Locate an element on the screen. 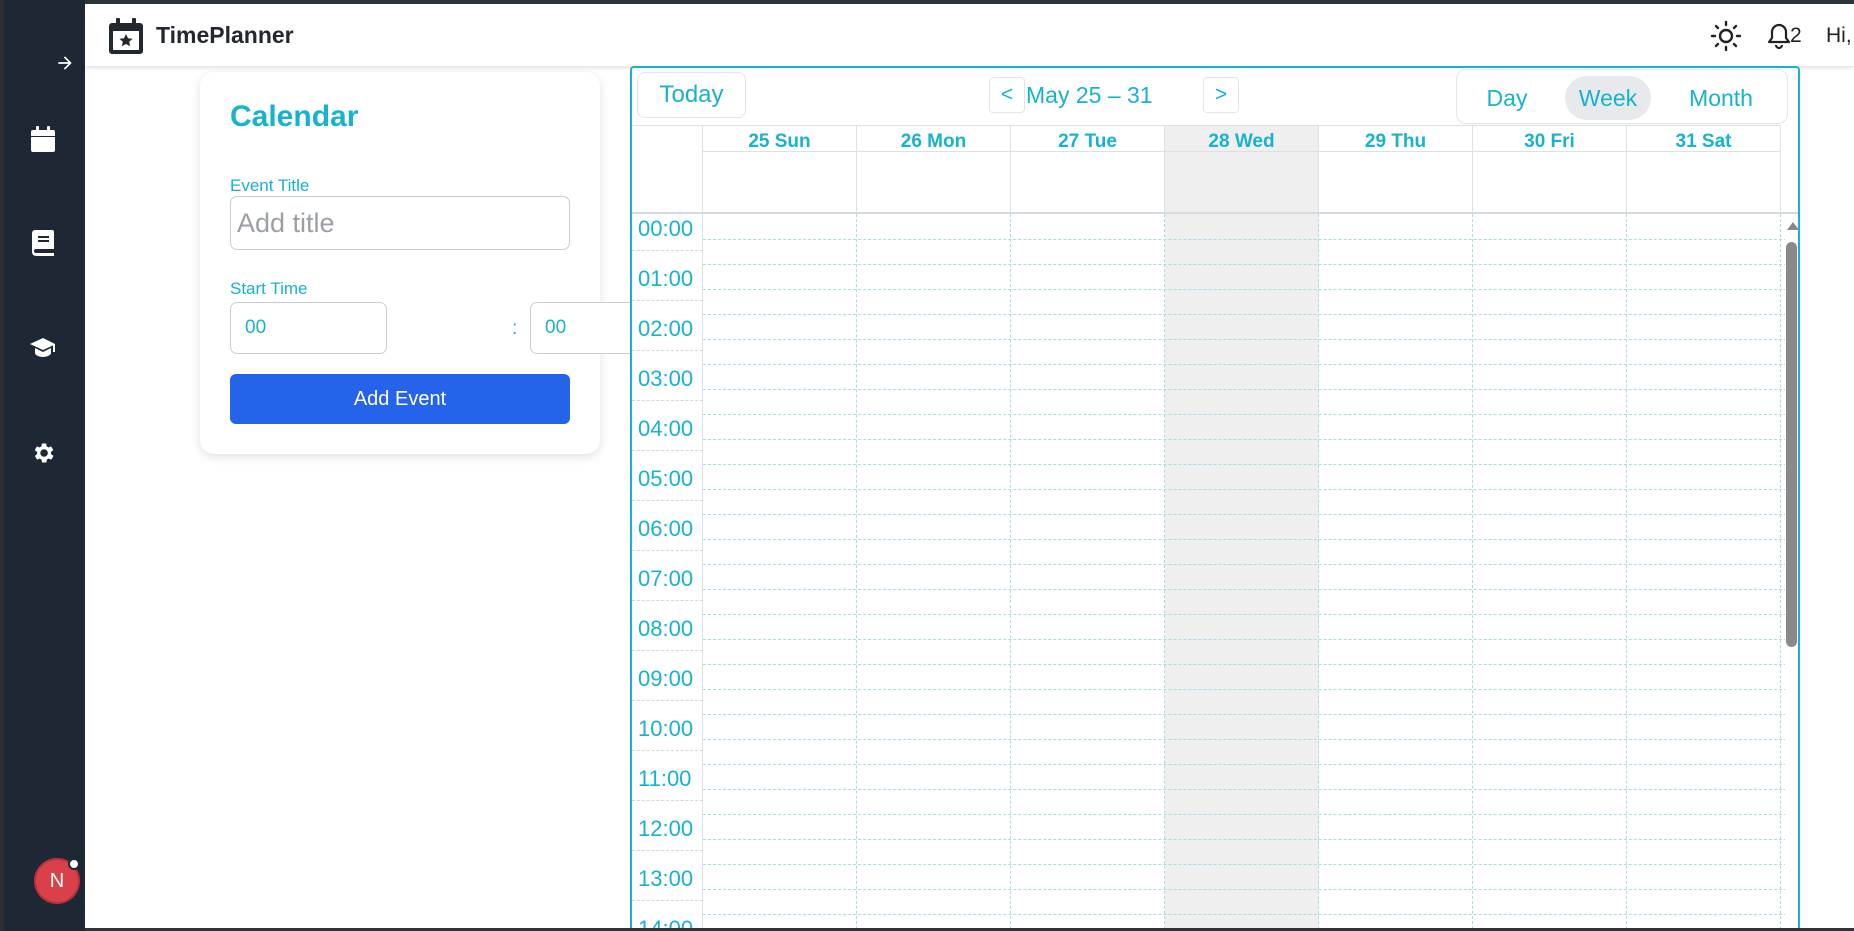 The image size is (1854, 931). hour-label: 09:00 is located at coordinates (666, 678).